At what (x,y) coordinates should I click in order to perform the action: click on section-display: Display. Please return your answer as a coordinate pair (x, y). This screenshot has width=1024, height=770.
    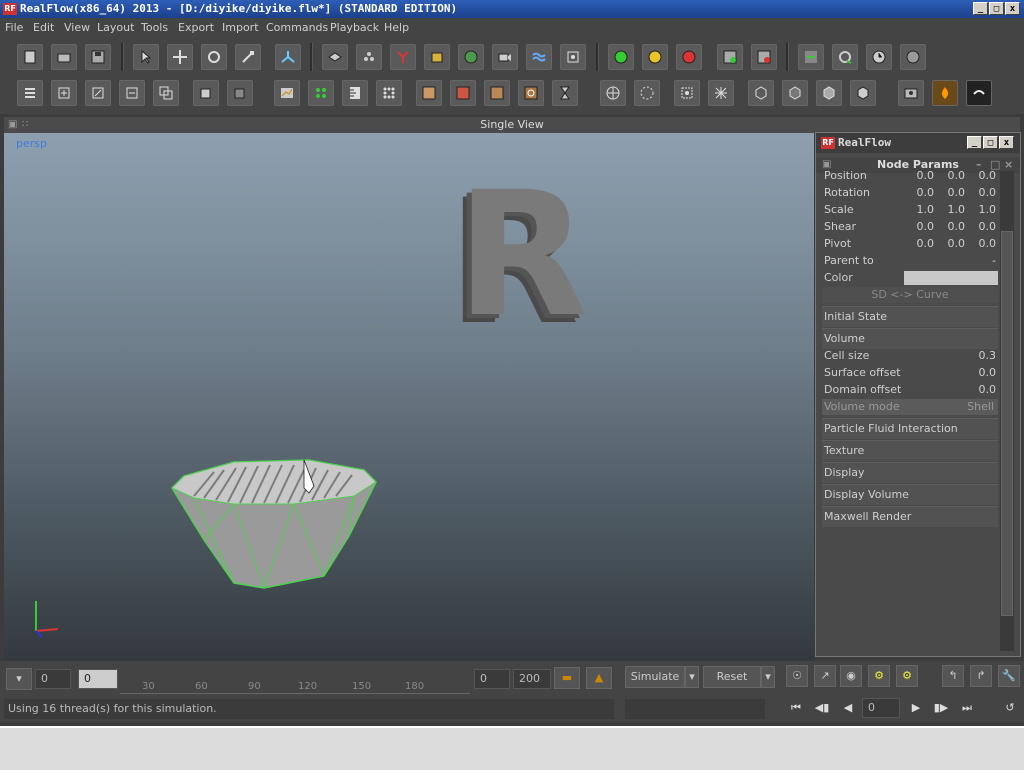
    Looking at the image, I should click on (910, 472).